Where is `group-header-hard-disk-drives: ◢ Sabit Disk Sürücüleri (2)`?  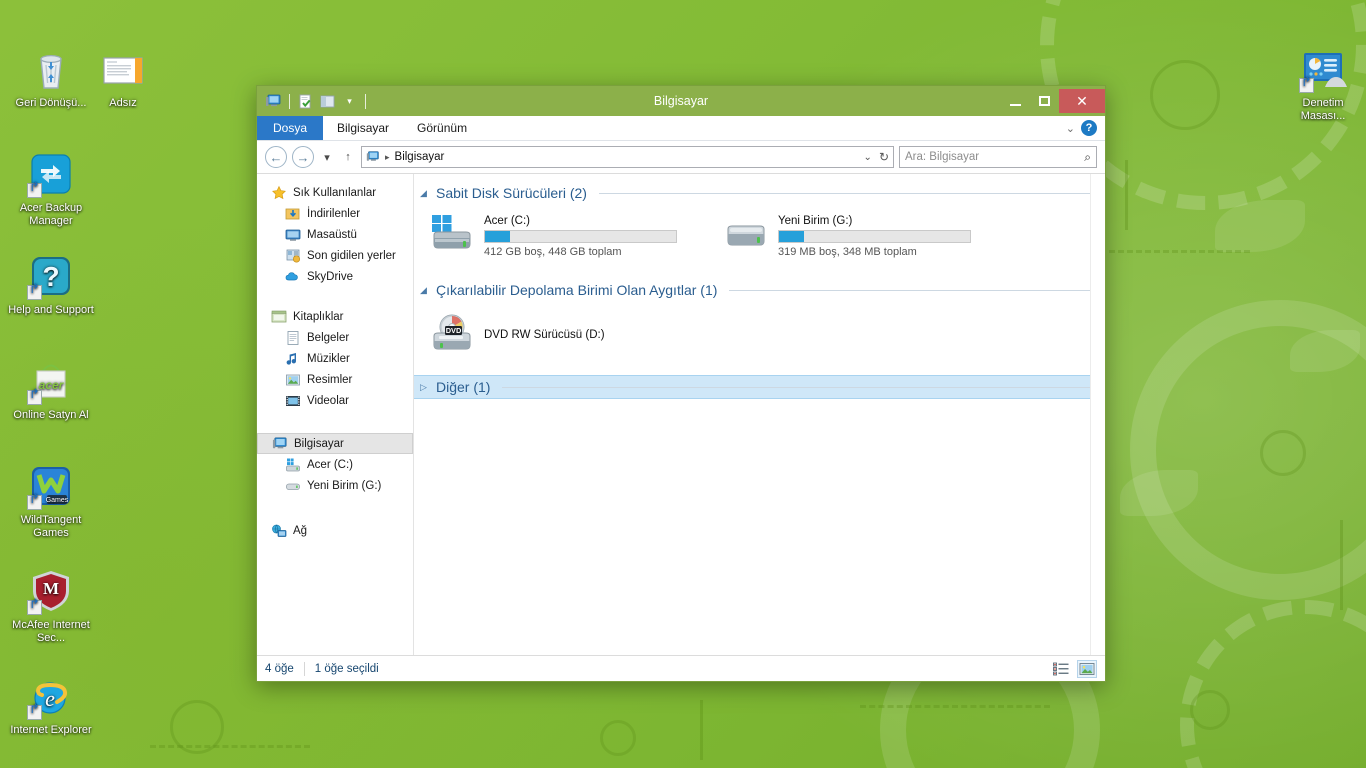 group-header-hard-disk-drives: ◢ Sabit Disk Sürücüleri (2) is located at coordinates (759, 193).